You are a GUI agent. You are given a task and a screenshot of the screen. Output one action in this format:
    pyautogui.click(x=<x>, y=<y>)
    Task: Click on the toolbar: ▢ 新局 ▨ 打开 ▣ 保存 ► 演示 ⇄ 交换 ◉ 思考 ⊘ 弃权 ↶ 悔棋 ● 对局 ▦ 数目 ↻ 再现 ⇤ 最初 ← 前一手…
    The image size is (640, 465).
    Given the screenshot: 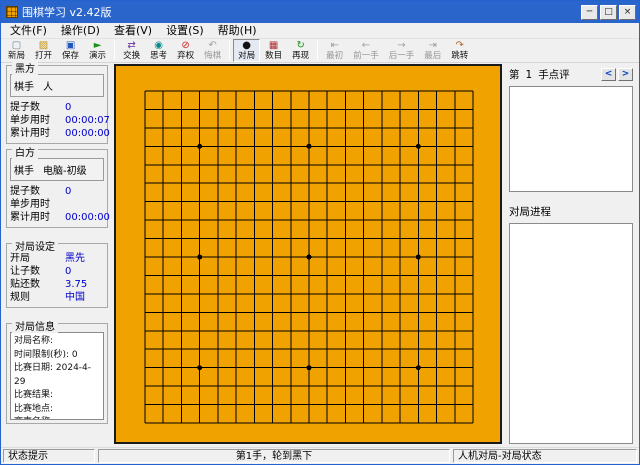 What is the action you would take?
    pyautogui.click(x=320, y=51)
    